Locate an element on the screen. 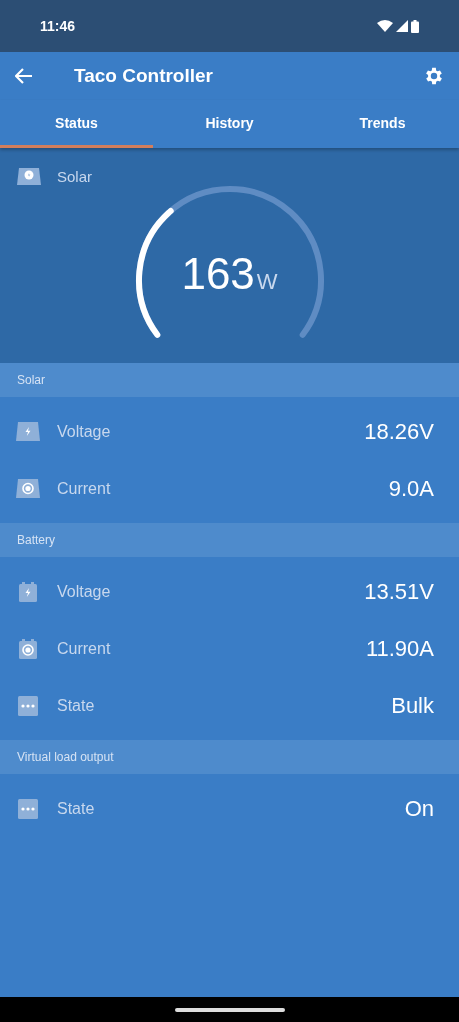  row-value: On is located at coordinates (419, 808).